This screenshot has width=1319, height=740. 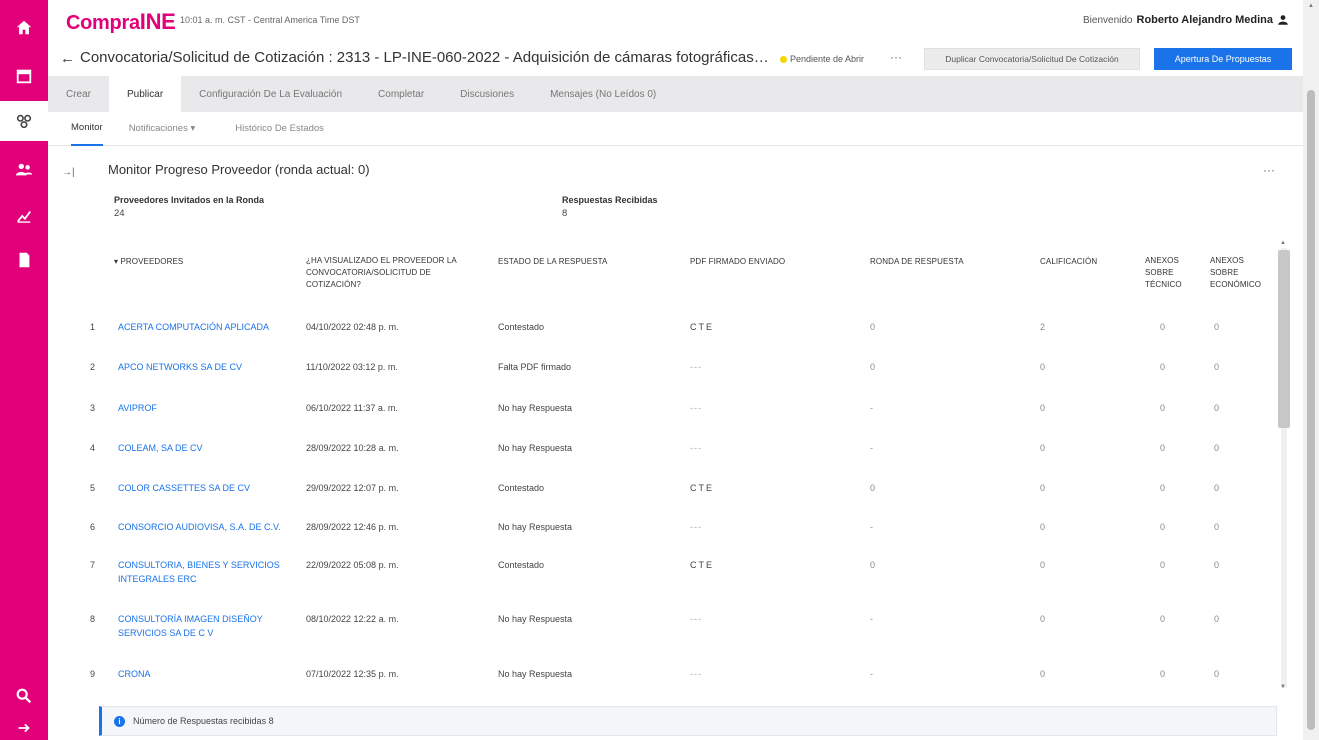 I want to click on invited-stat: Proveedores Invitados en la Ronda 24, so click(x=189, y=207).